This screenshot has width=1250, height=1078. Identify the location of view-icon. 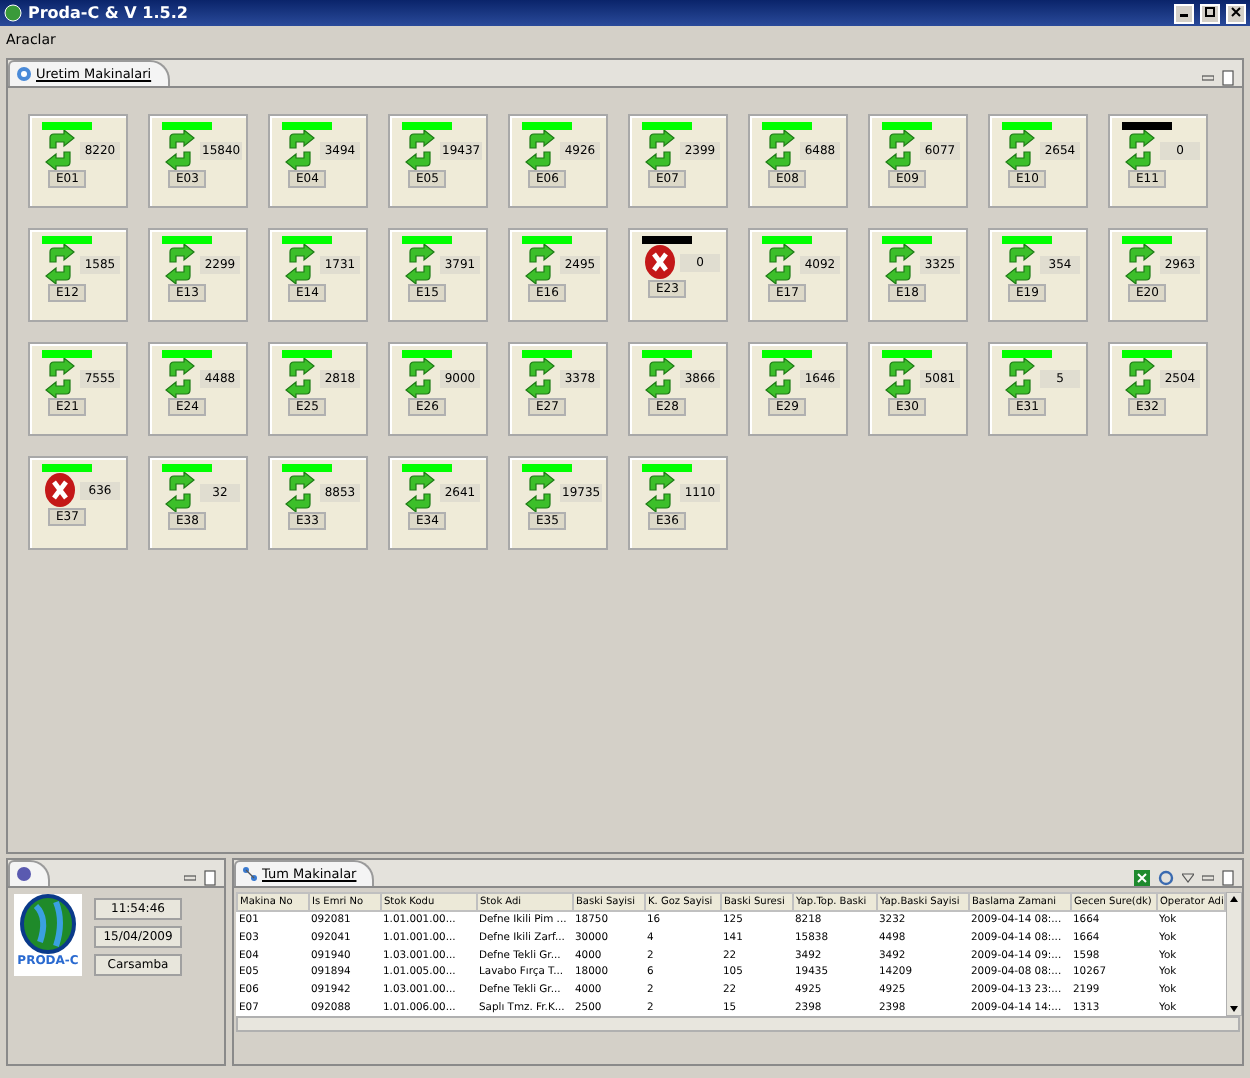
(24, 74).